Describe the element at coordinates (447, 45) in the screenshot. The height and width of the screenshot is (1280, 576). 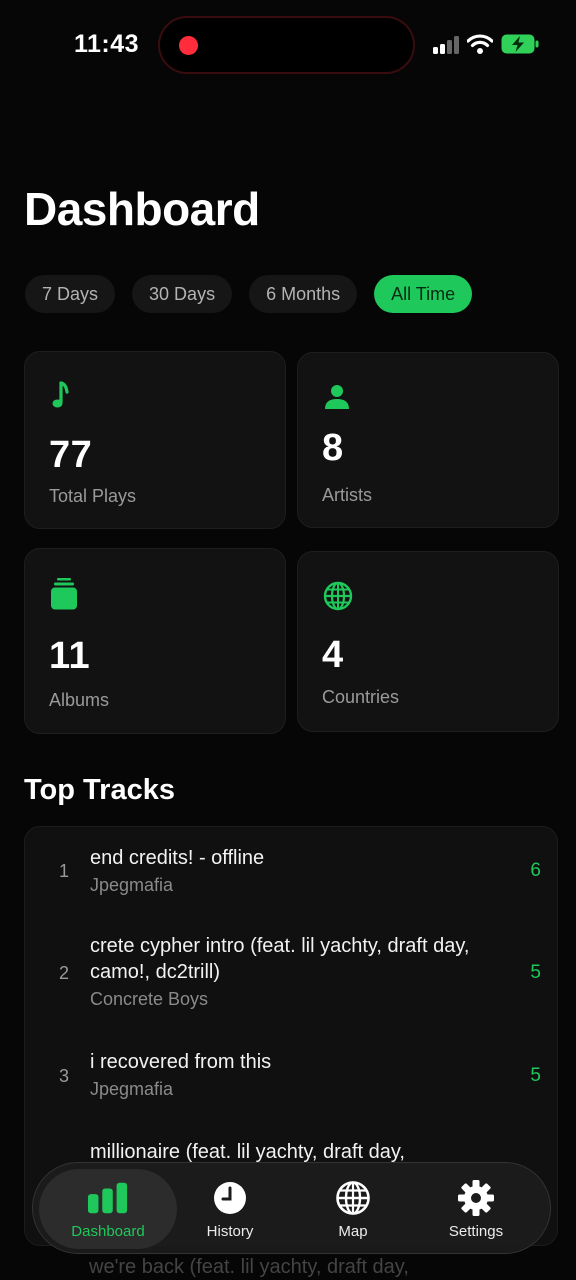
I see `cellular-signal-icon` at that location.